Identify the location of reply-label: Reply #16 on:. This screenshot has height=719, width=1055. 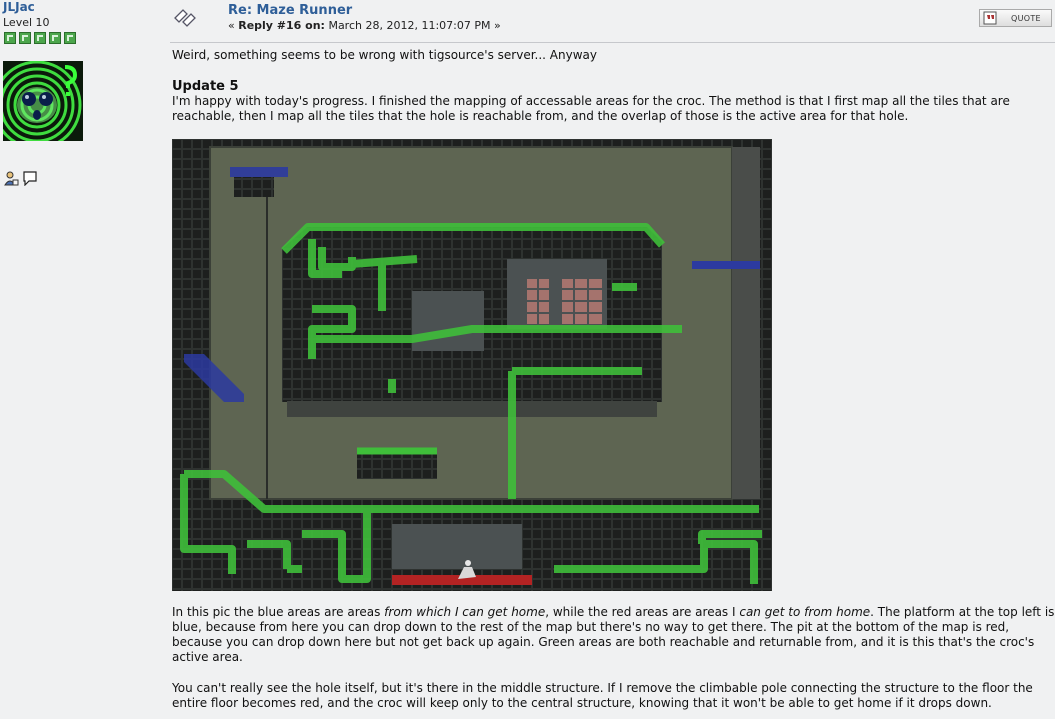
(281, 25).